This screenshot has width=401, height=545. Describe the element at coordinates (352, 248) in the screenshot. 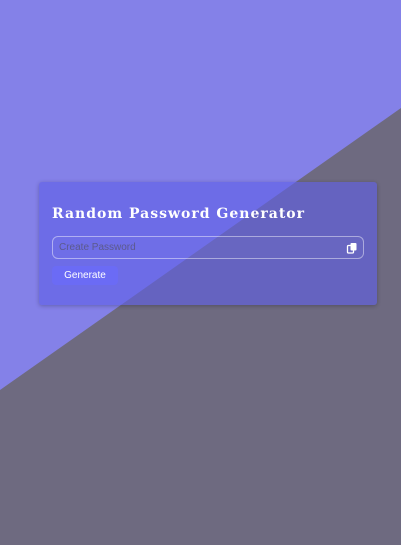

I see `copy-icon` at that location.